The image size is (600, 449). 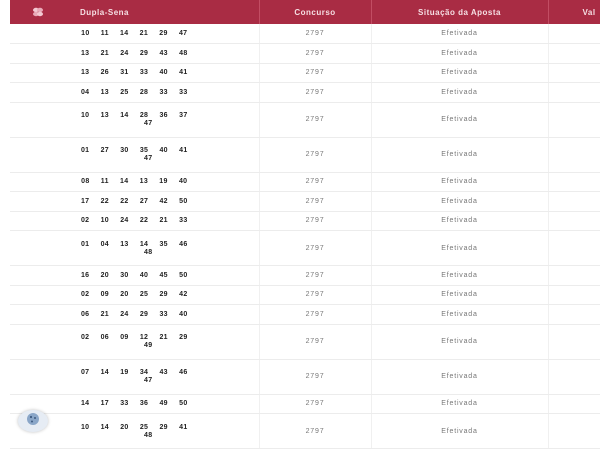 What do you see at coordinates (134, 314) in the screenshot?
I see `bet-numbers: 06 21 24 29 33 40` at bounding box center [134, 314].